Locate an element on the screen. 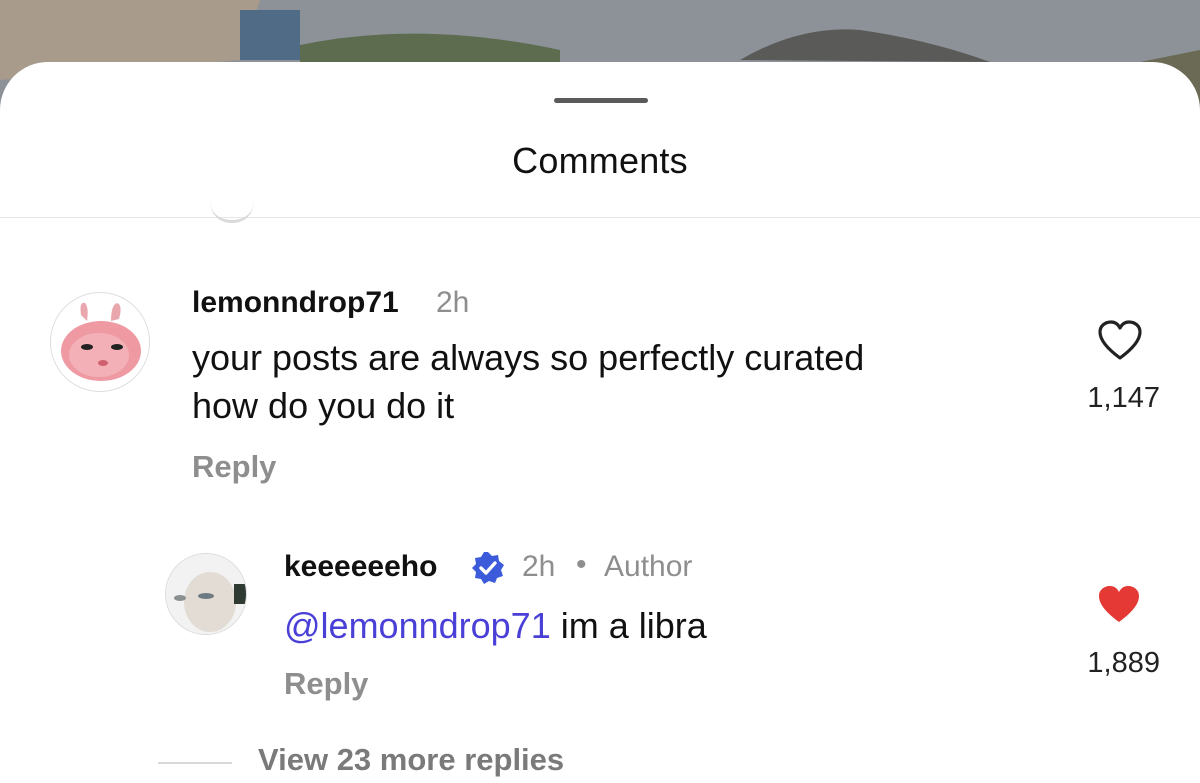 The width and height of the screenshot is (1200, 783). like-count: 1,889 is located at coordinates (1123, 663).